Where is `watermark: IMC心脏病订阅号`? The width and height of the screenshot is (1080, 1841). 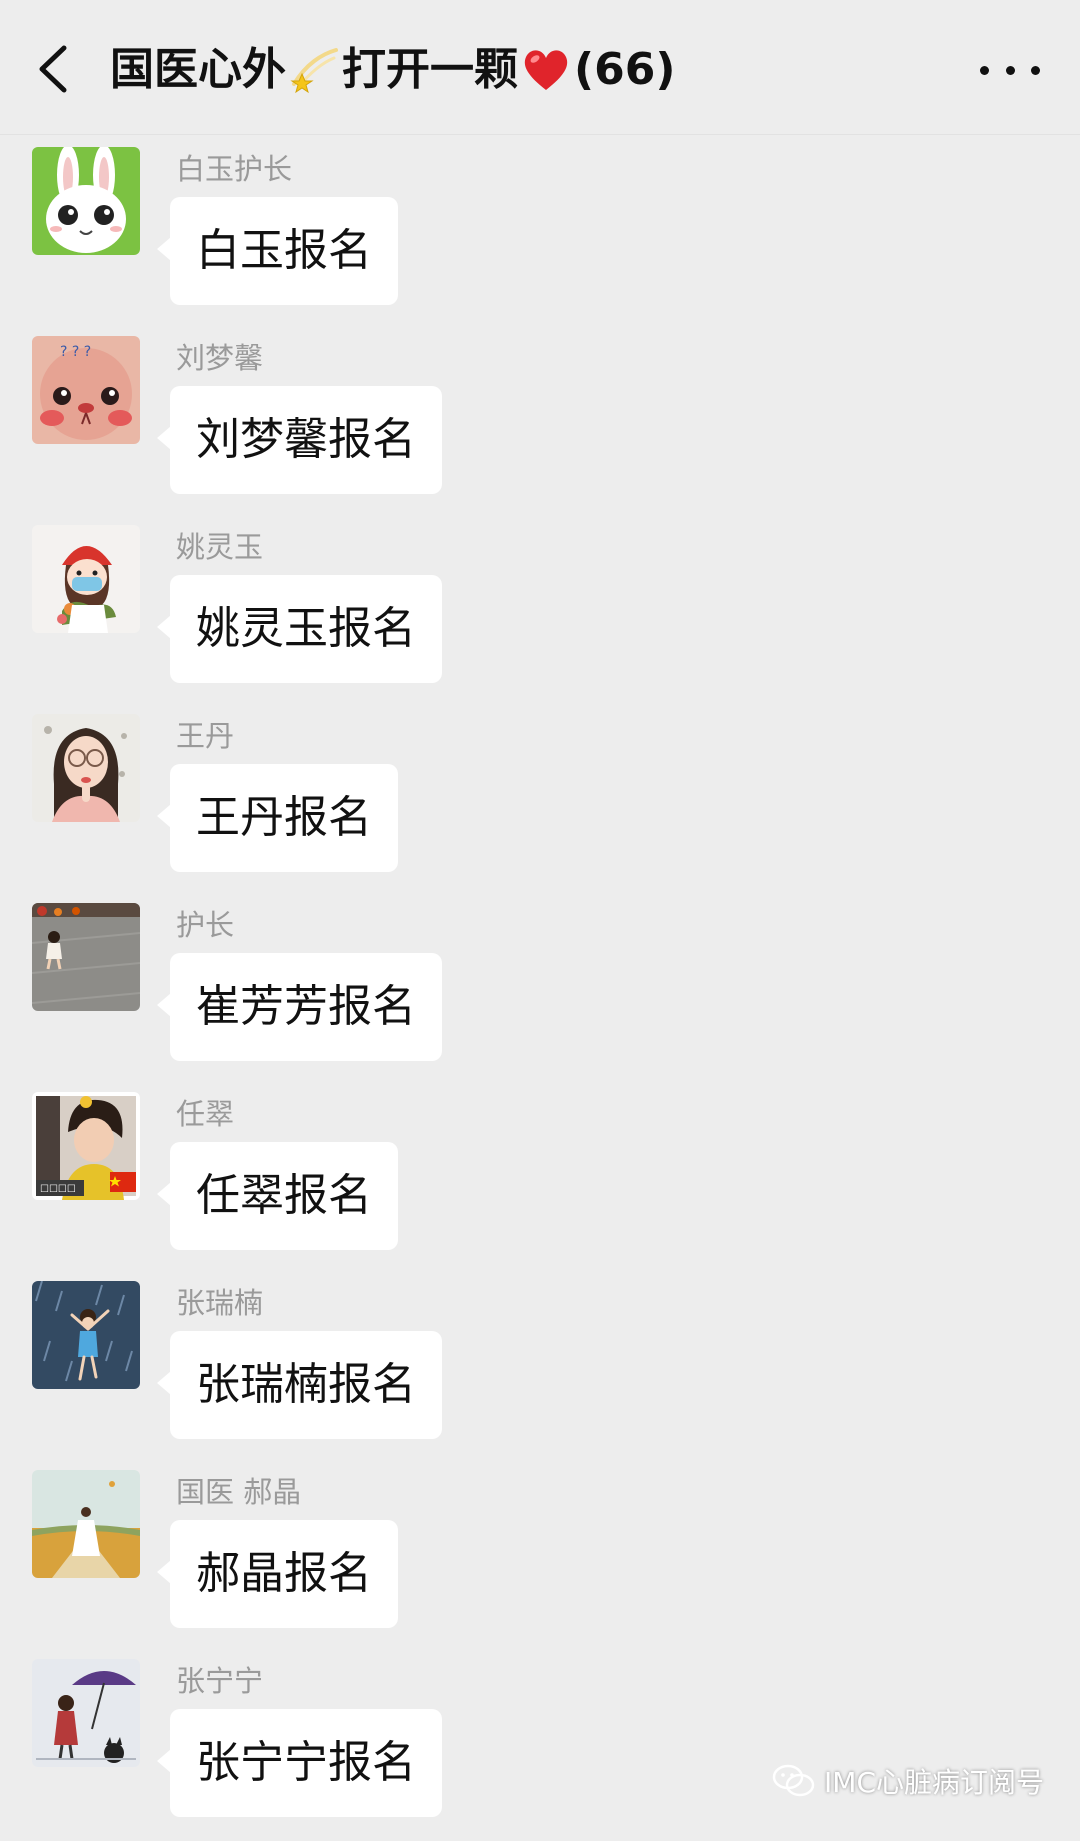 watermark: IMC心脏病订阅号 is located at coordinates (908, 1781).